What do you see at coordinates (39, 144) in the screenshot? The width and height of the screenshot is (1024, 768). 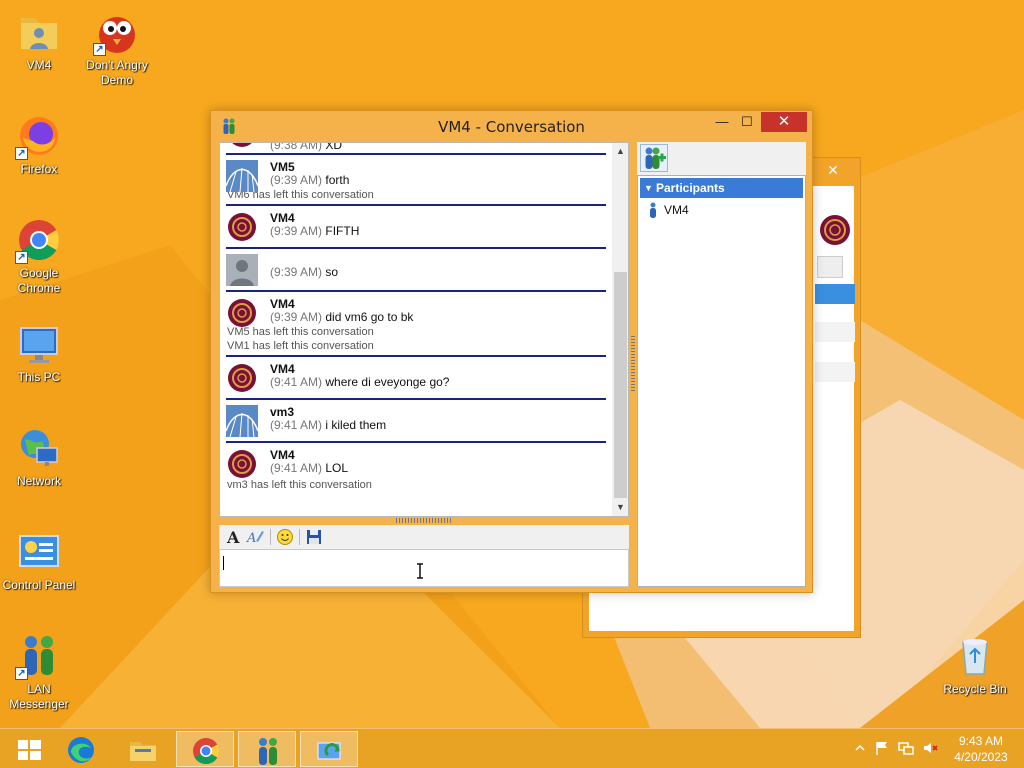 I see `desktop-icon-firefox: ↗ Firefox` at bounding box center [39, 144].